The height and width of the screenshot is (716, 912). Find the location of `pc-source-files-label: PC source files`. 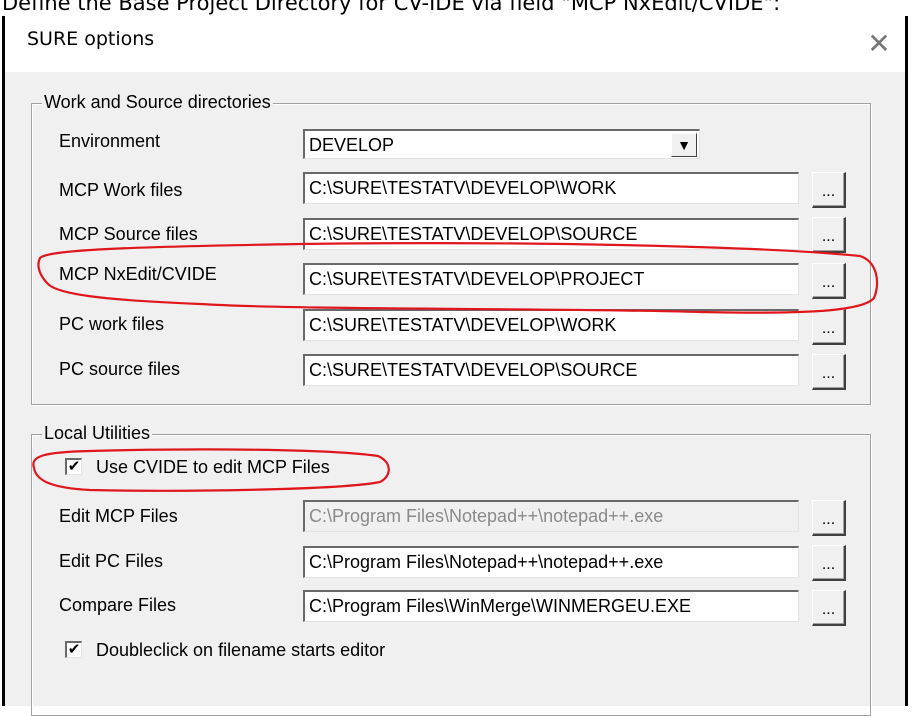

pc-source-files-label: PC source files is located at coordinates (120, 369).